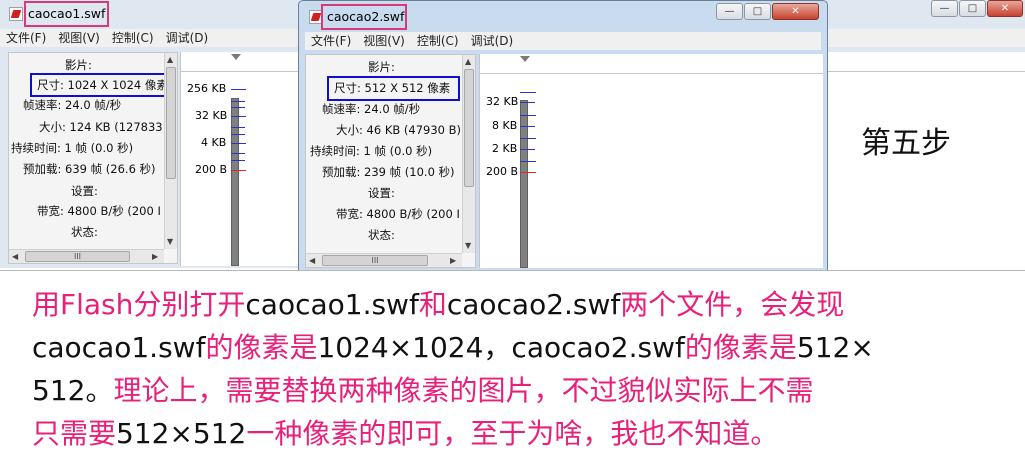  What do you see at coordinates (732, 304) in the screenshot?
I see `note-text: 两个文件，会发现` at bounding box center [732, 304].